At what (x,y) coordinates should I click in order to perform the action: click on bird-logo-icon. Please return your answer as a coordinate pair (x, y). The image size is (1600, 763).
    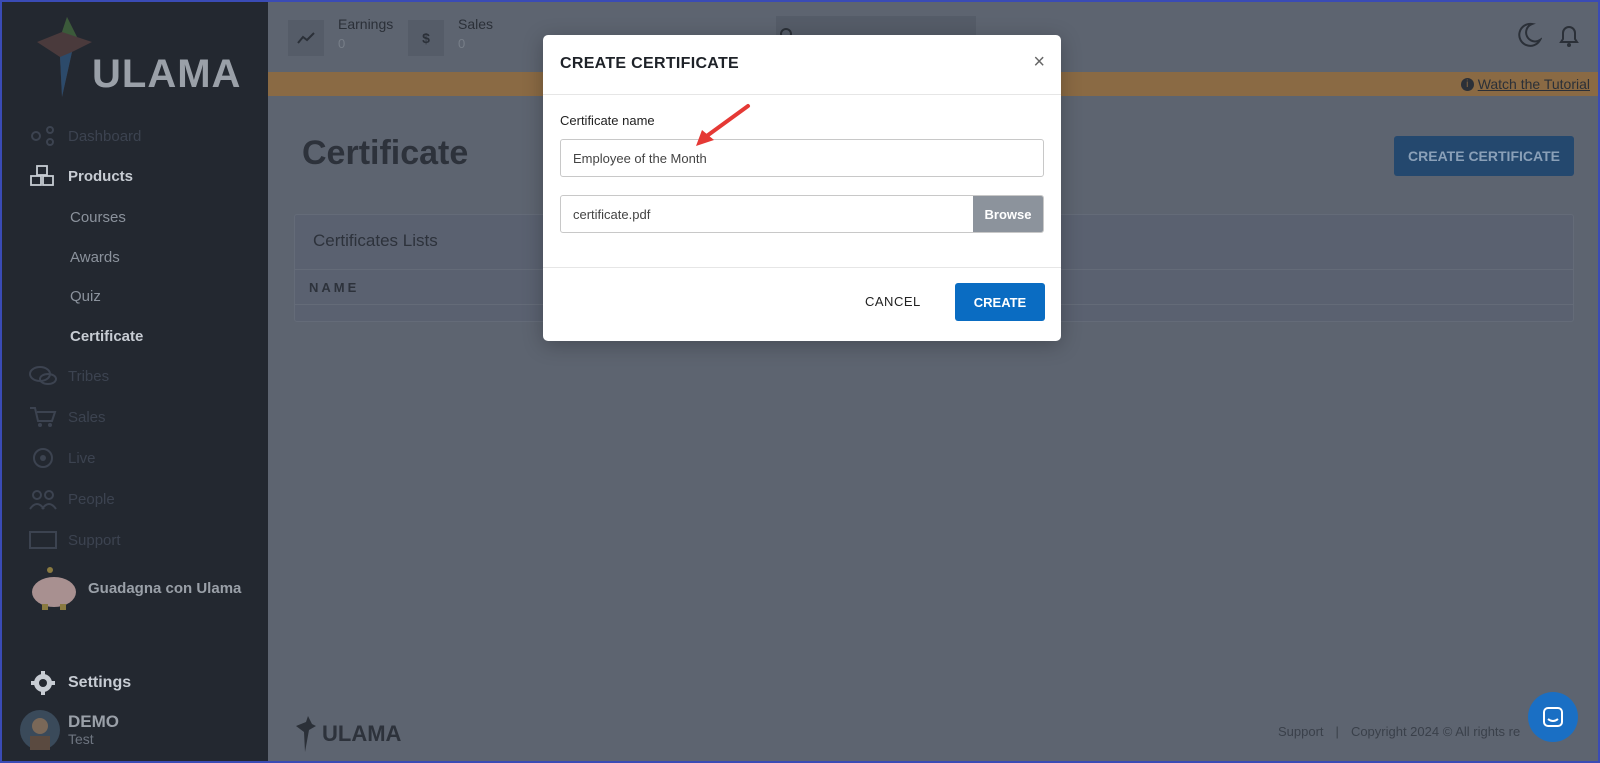
    Looking at the image, I should click on (306, 734).